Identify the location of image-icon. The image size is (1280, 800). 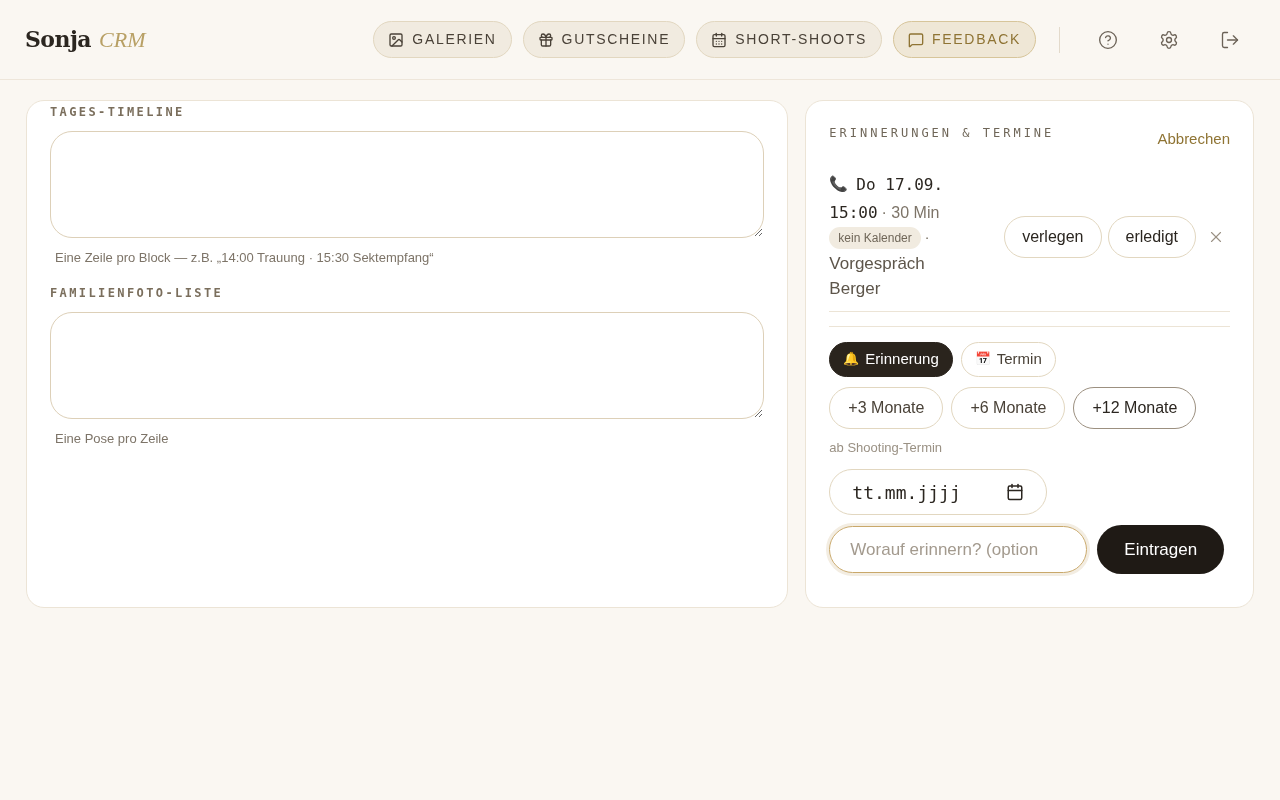
(396, 39).